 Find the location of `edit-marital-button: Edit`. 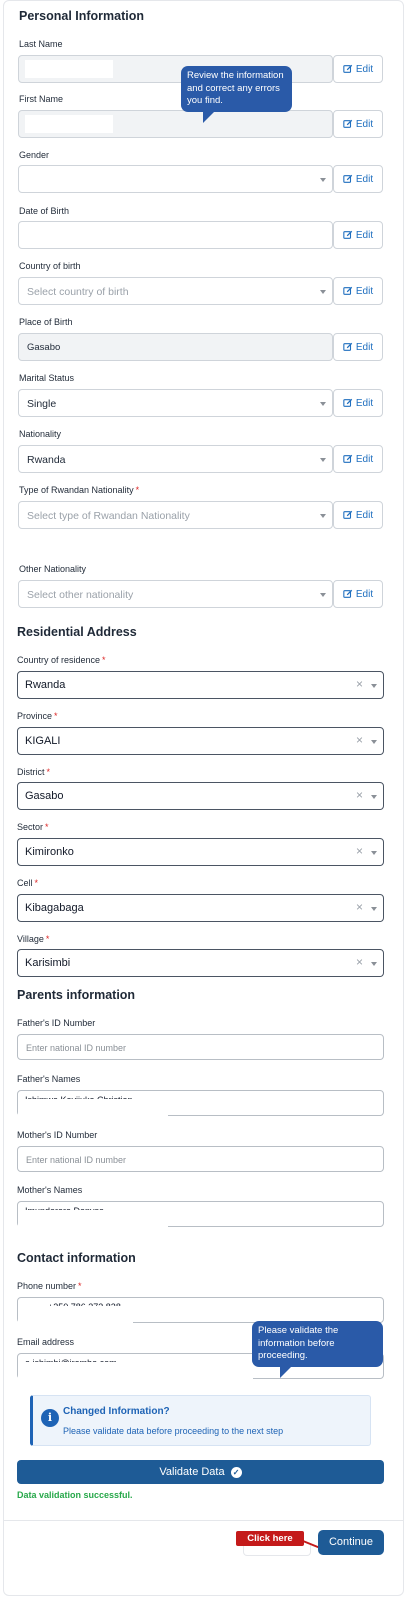

edit-marital-button: Edit is located at coordinates (358, 403).